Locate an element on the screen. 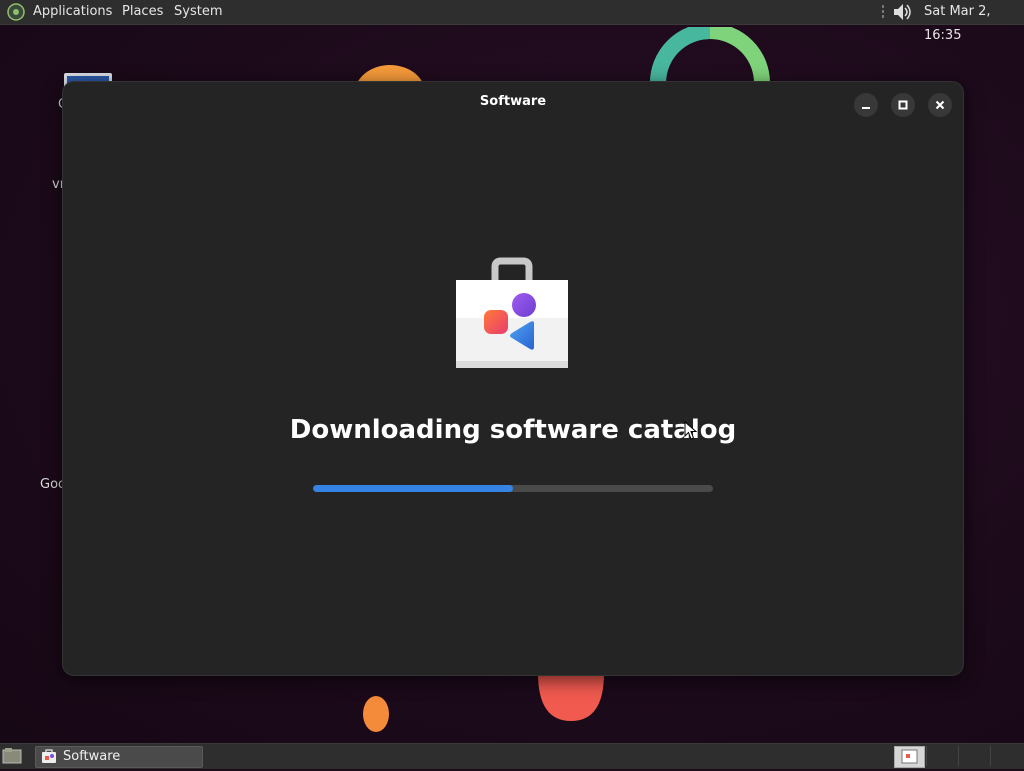 This screenshot has width=1024, height=771. menu-applications: Applications is located at coordinates (72, 12).